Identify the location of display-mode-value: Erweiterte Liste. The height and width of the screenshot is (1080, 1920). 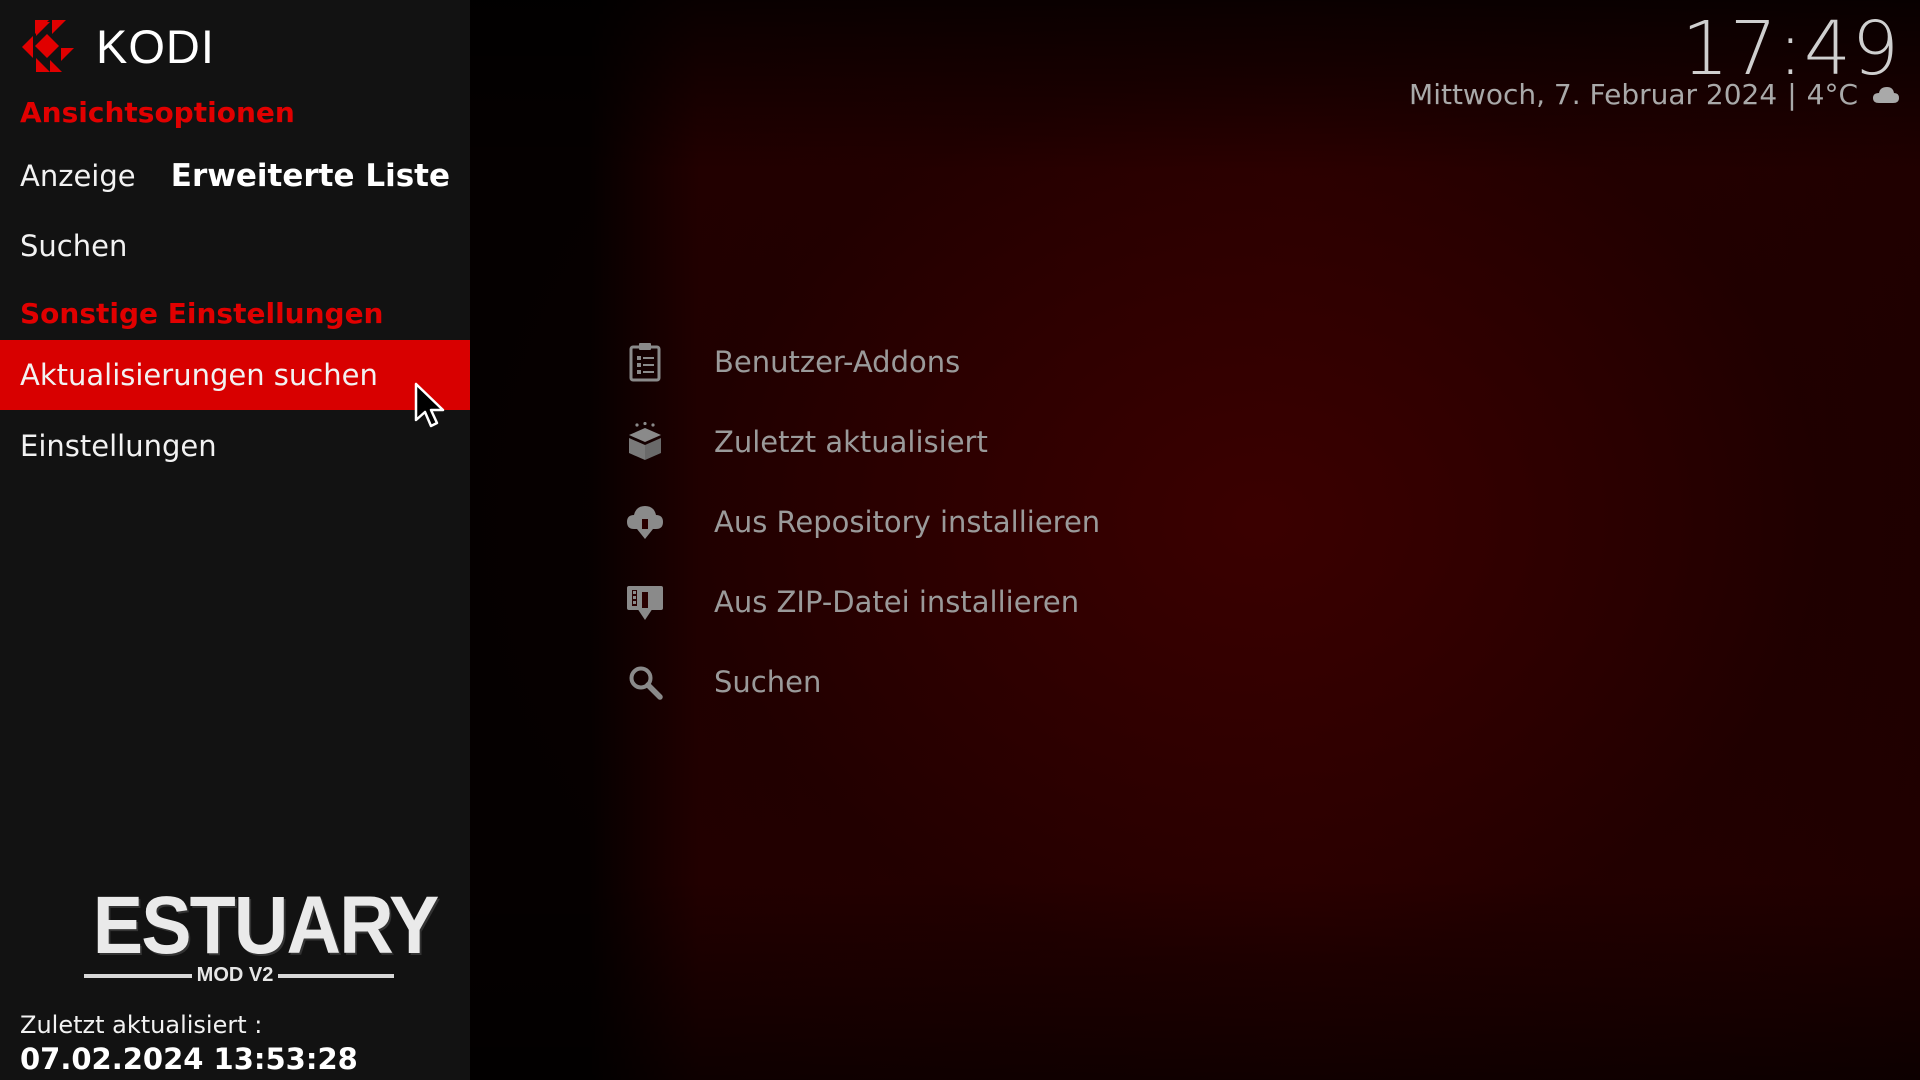
(310, 176).